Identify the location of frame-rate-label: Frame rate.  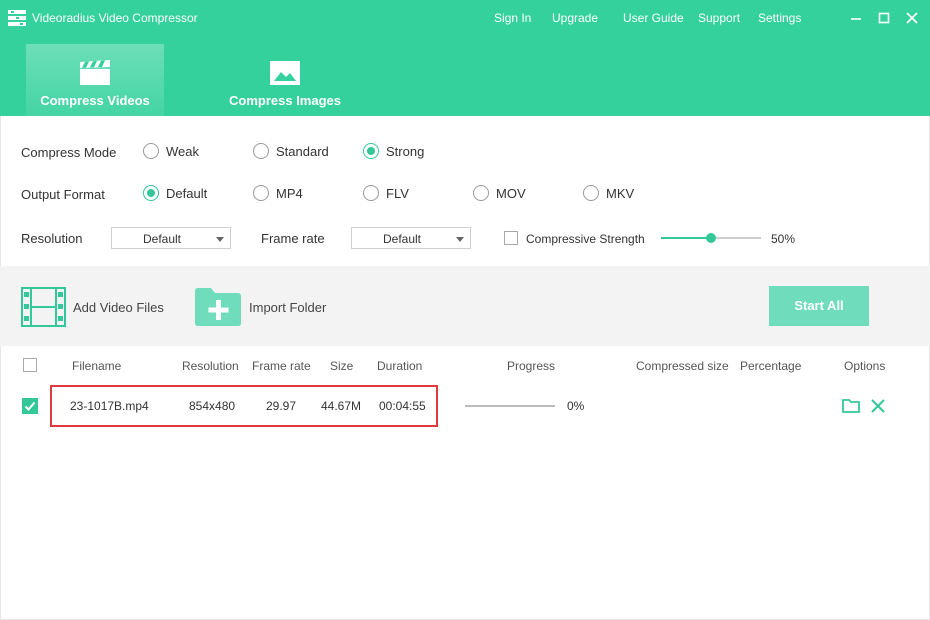
(293, 238).